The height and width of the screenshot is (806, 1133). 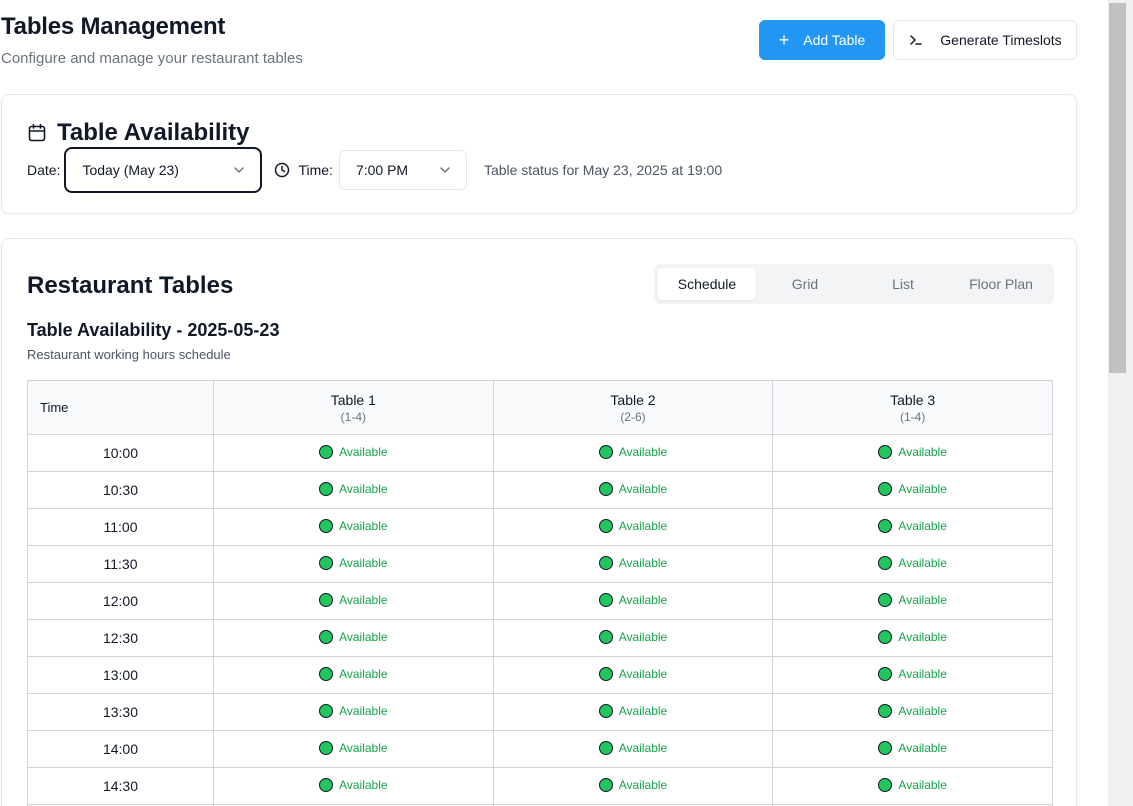 What do you see at coordinates (1117, 188) in the screenshot?
I see `scrollbar-thumb` at bounding box center [1117, 188].